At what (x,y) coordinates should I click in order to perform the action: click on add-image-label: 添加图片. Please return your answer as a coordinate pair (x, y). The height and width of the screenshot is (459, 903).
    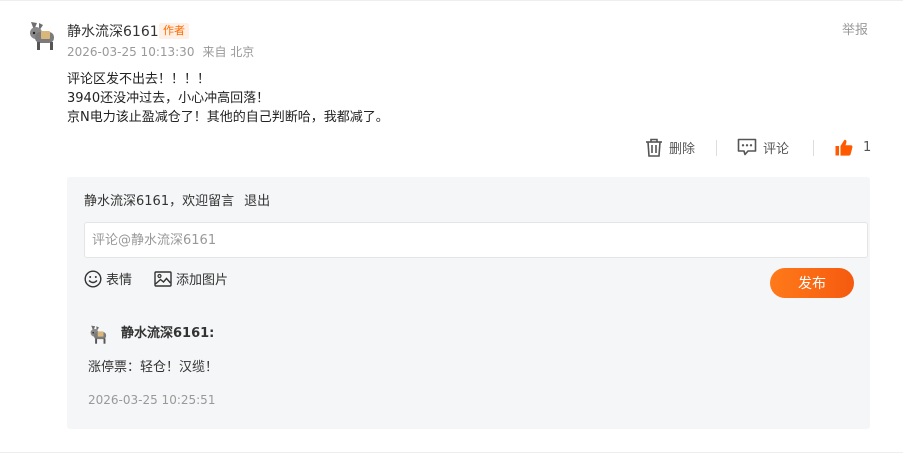
    Looking at the image, I should click on (202, 280).